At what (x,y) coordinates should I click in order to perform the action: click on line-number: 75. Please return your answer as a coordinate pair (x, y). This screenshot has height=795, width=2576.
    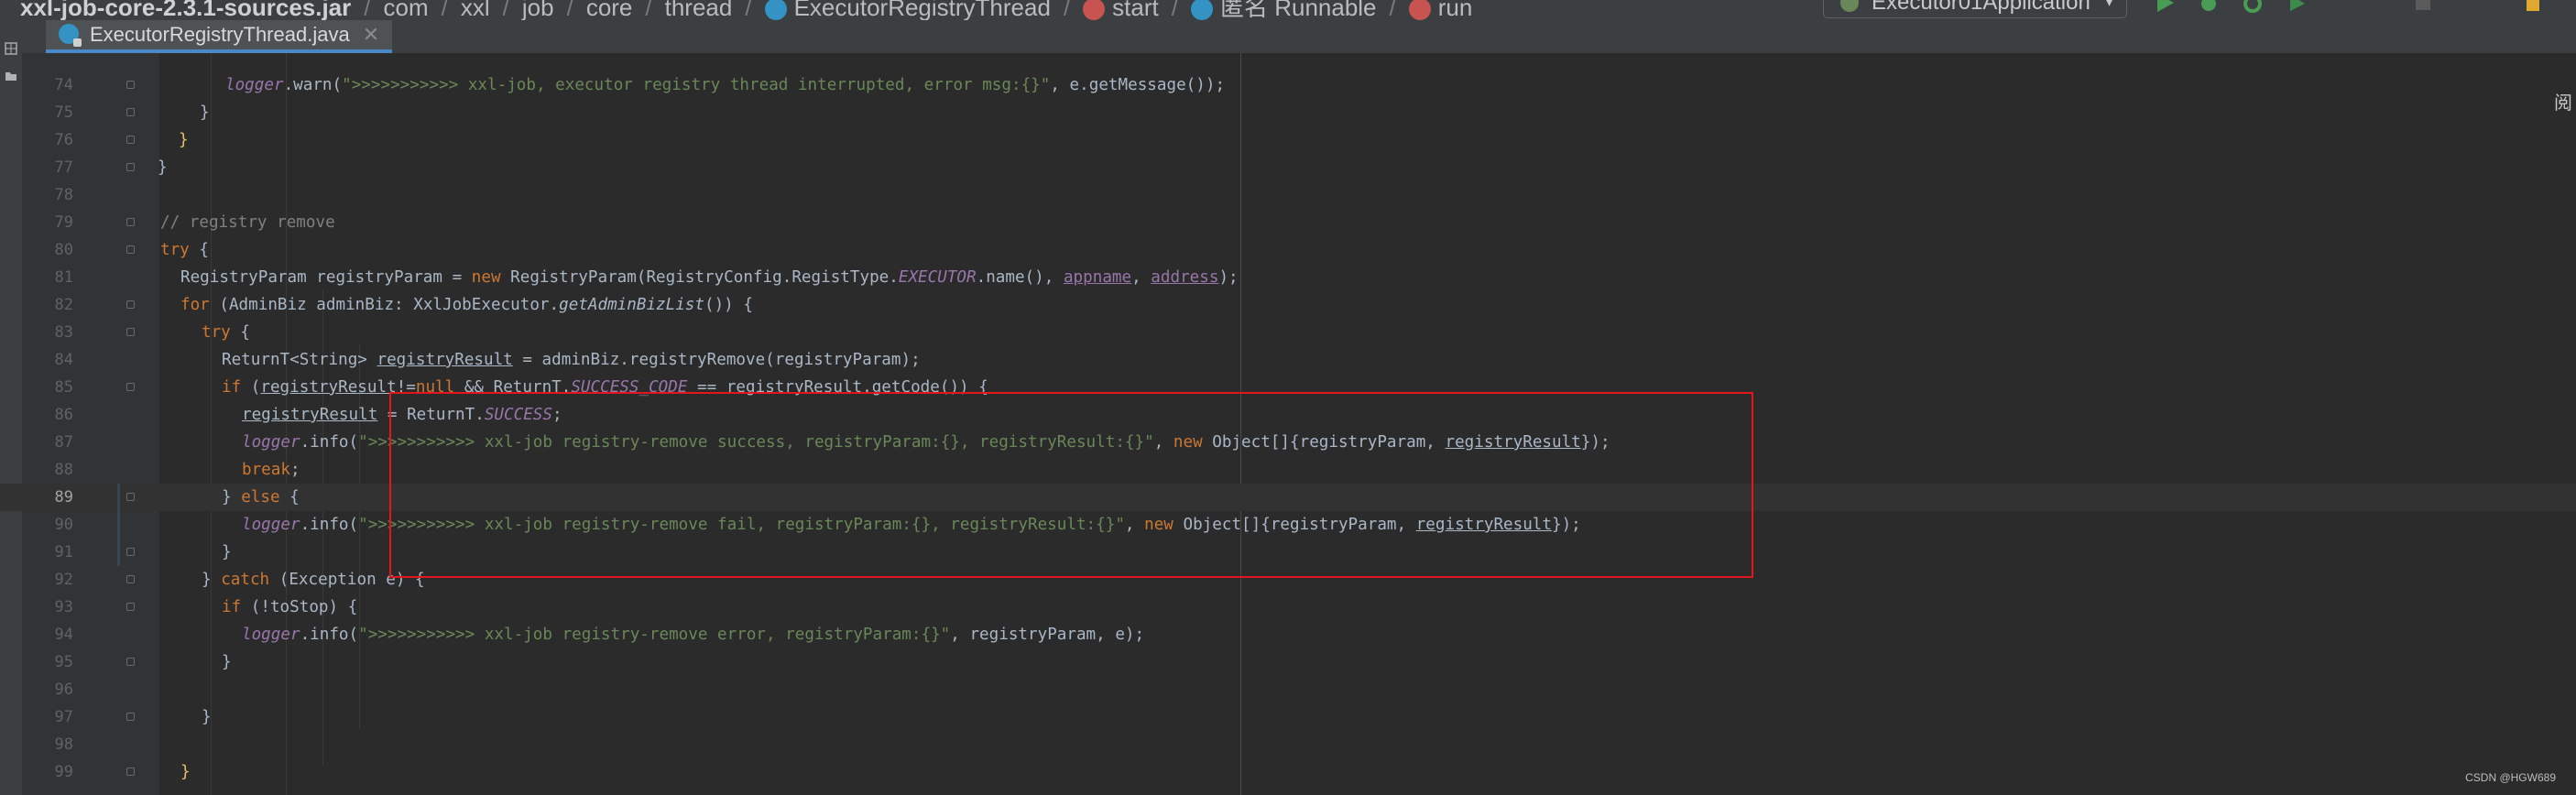
    Looking at the image, I should click on (64, 112).